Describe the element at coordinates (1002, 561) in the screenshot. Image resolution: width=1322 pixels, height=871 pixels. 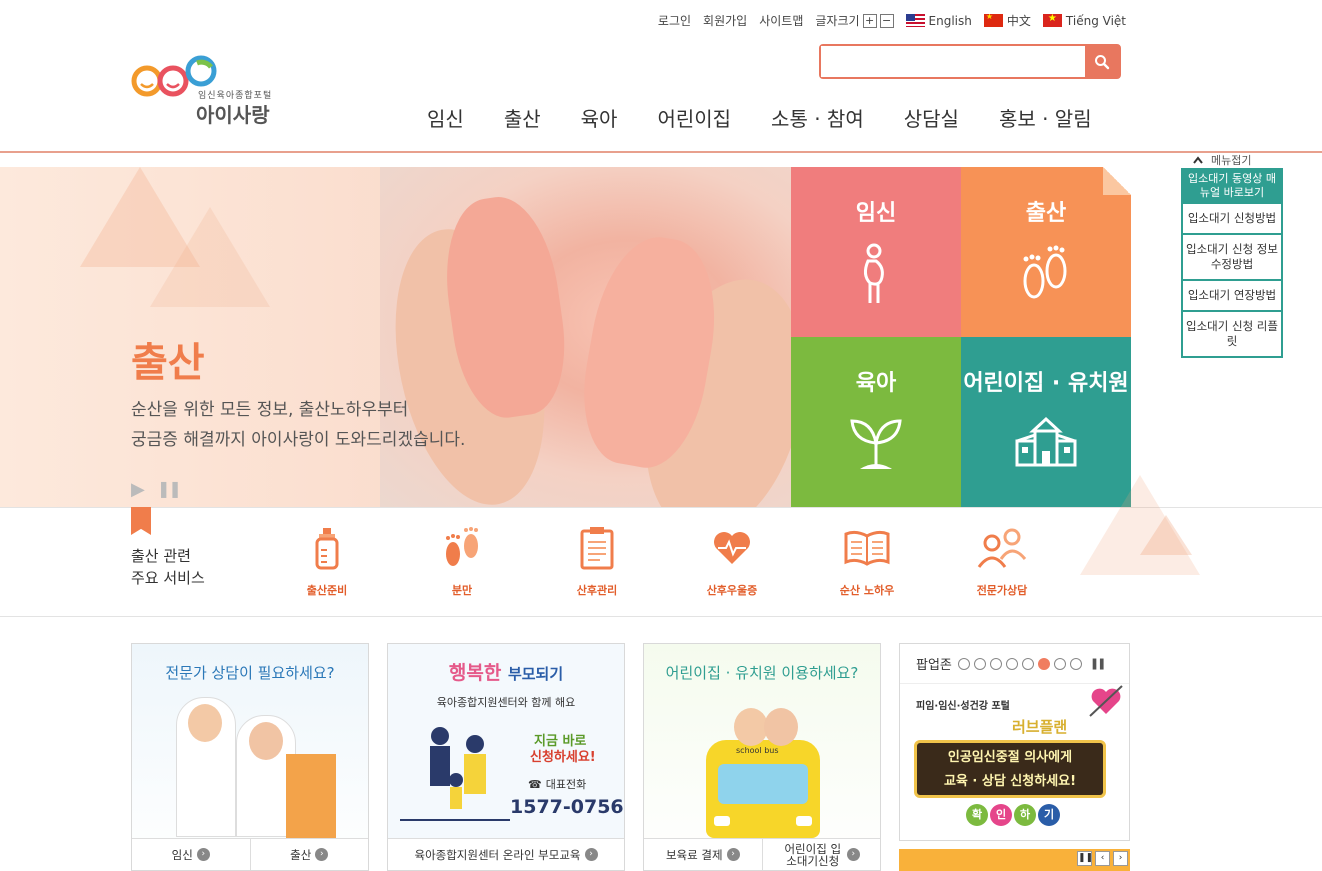
I see `service-expert-counsel: 전문가상담` at that location.